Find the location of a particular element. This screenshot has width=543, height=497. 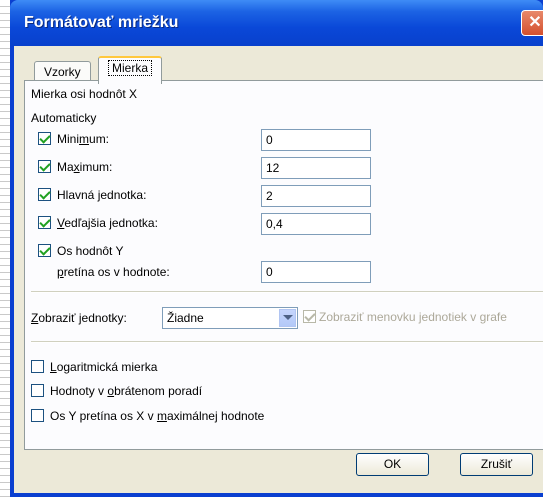

crosses-at-value-label: pretína os v hodnote: is located at coordinates (113, 272).